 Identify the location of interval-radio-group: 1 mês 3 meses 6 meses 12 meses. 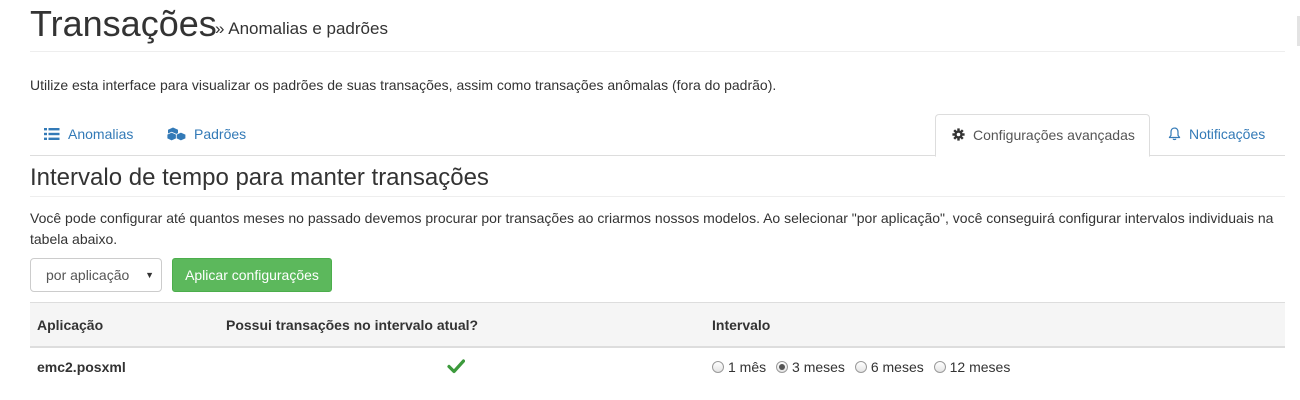
(864, 367).